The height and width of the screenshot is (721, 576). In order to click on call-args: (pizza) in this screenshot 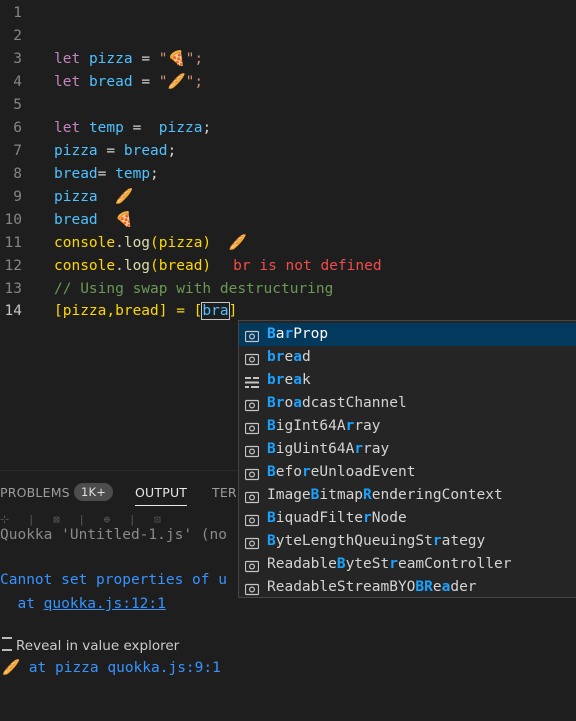, I will do `click(181, 243)`.